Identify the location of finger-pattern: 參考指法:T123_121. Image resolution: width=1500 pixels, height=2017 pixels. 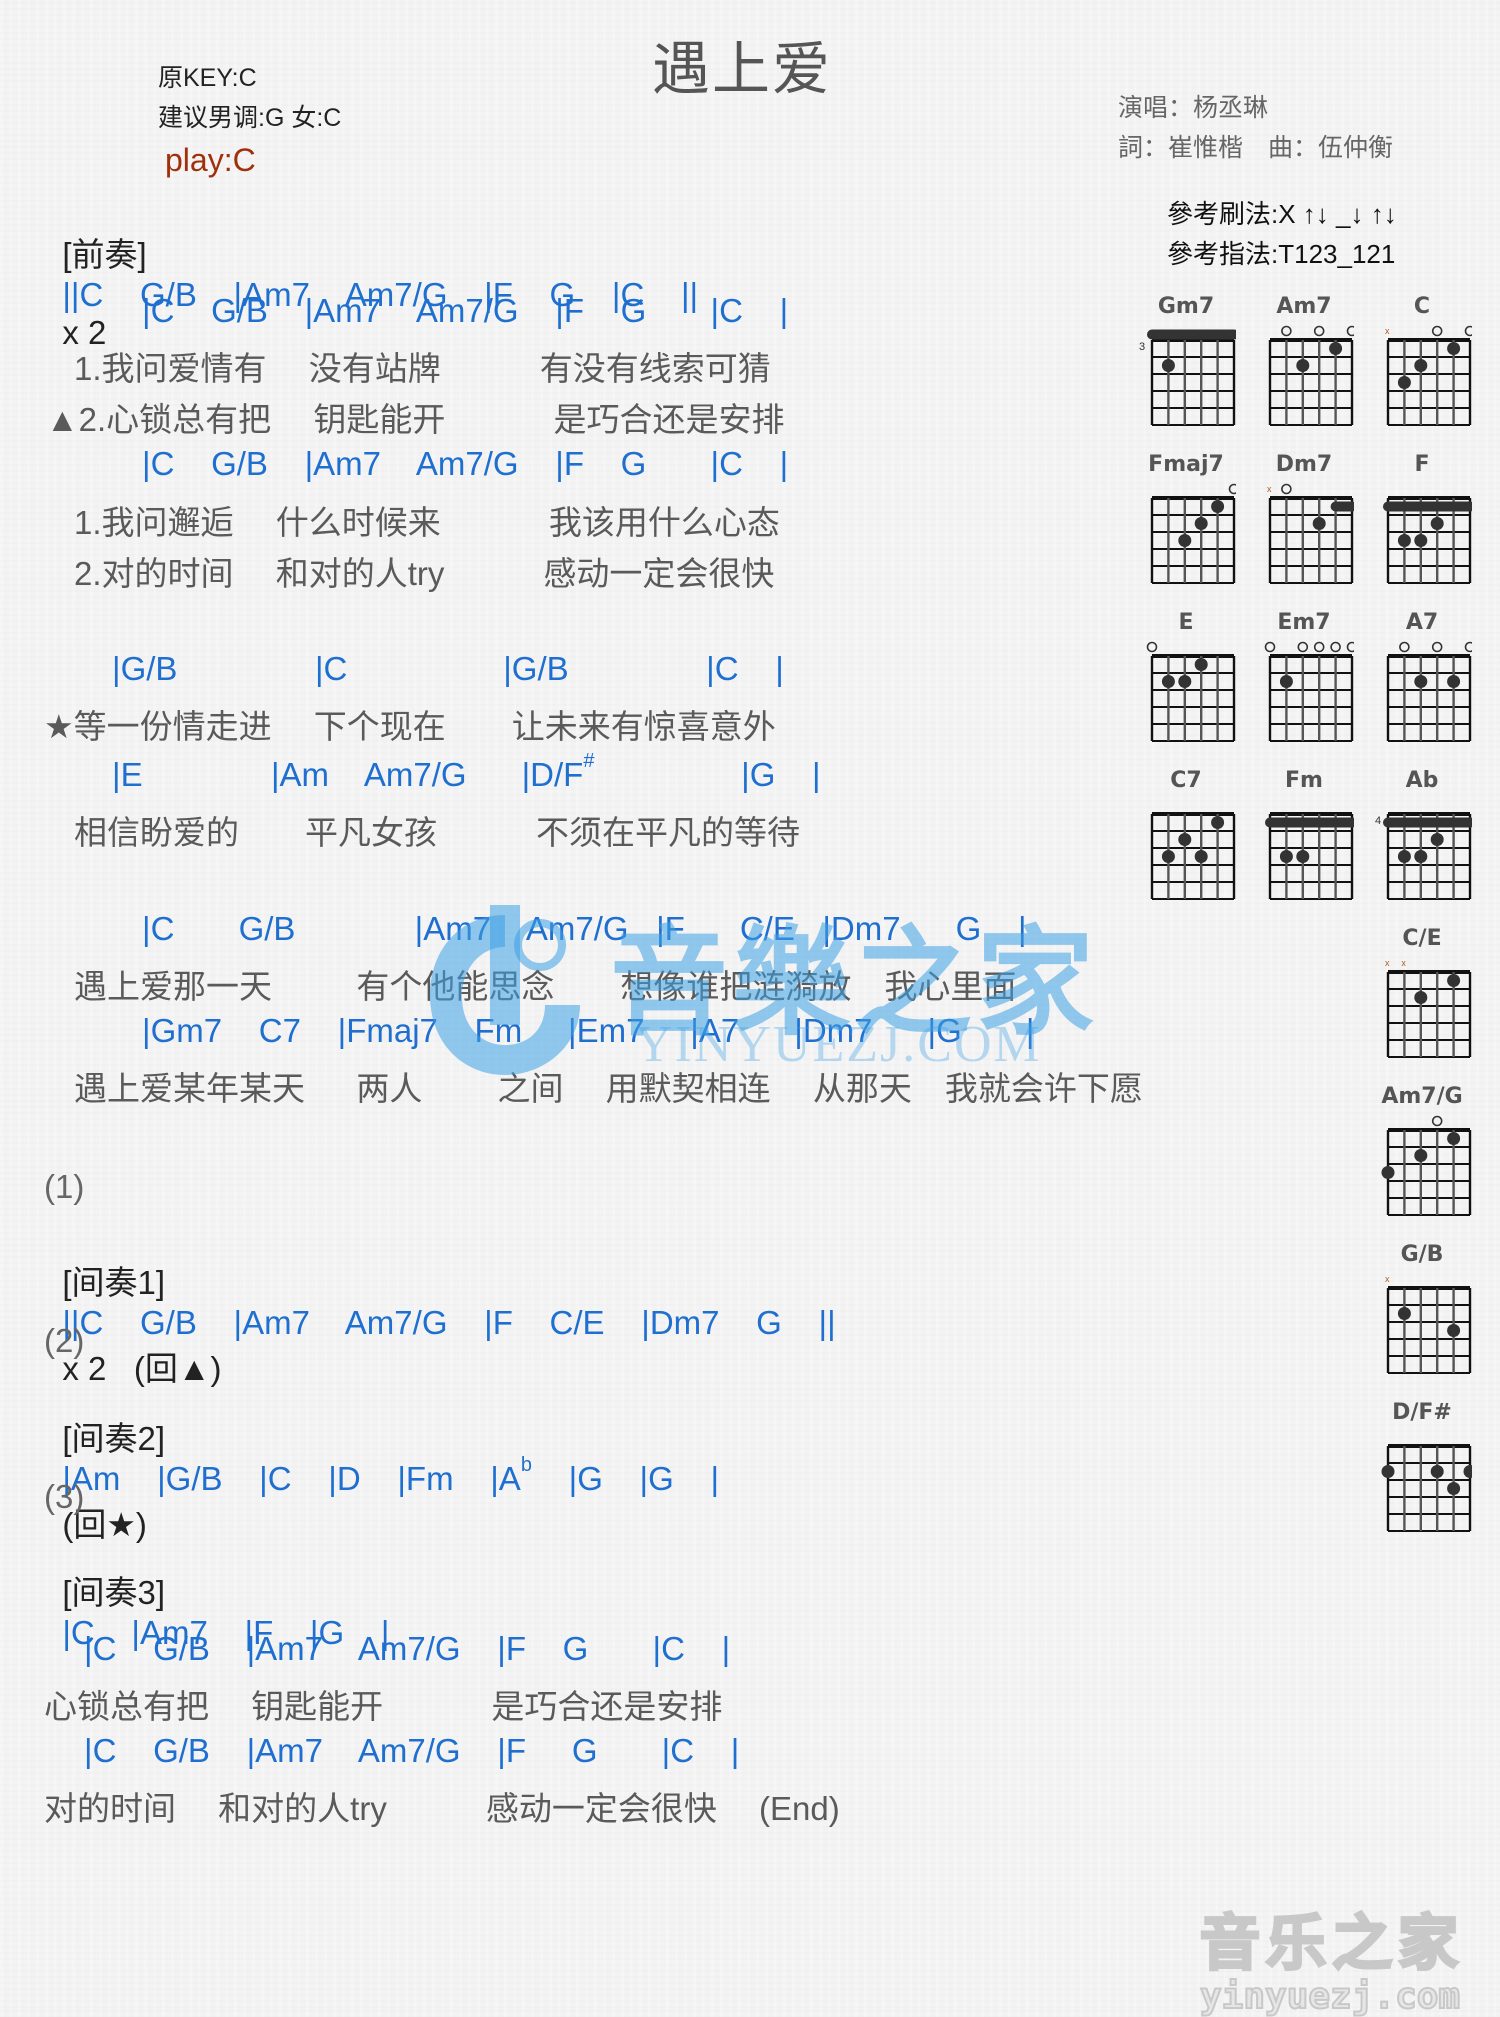
(1281, 254).